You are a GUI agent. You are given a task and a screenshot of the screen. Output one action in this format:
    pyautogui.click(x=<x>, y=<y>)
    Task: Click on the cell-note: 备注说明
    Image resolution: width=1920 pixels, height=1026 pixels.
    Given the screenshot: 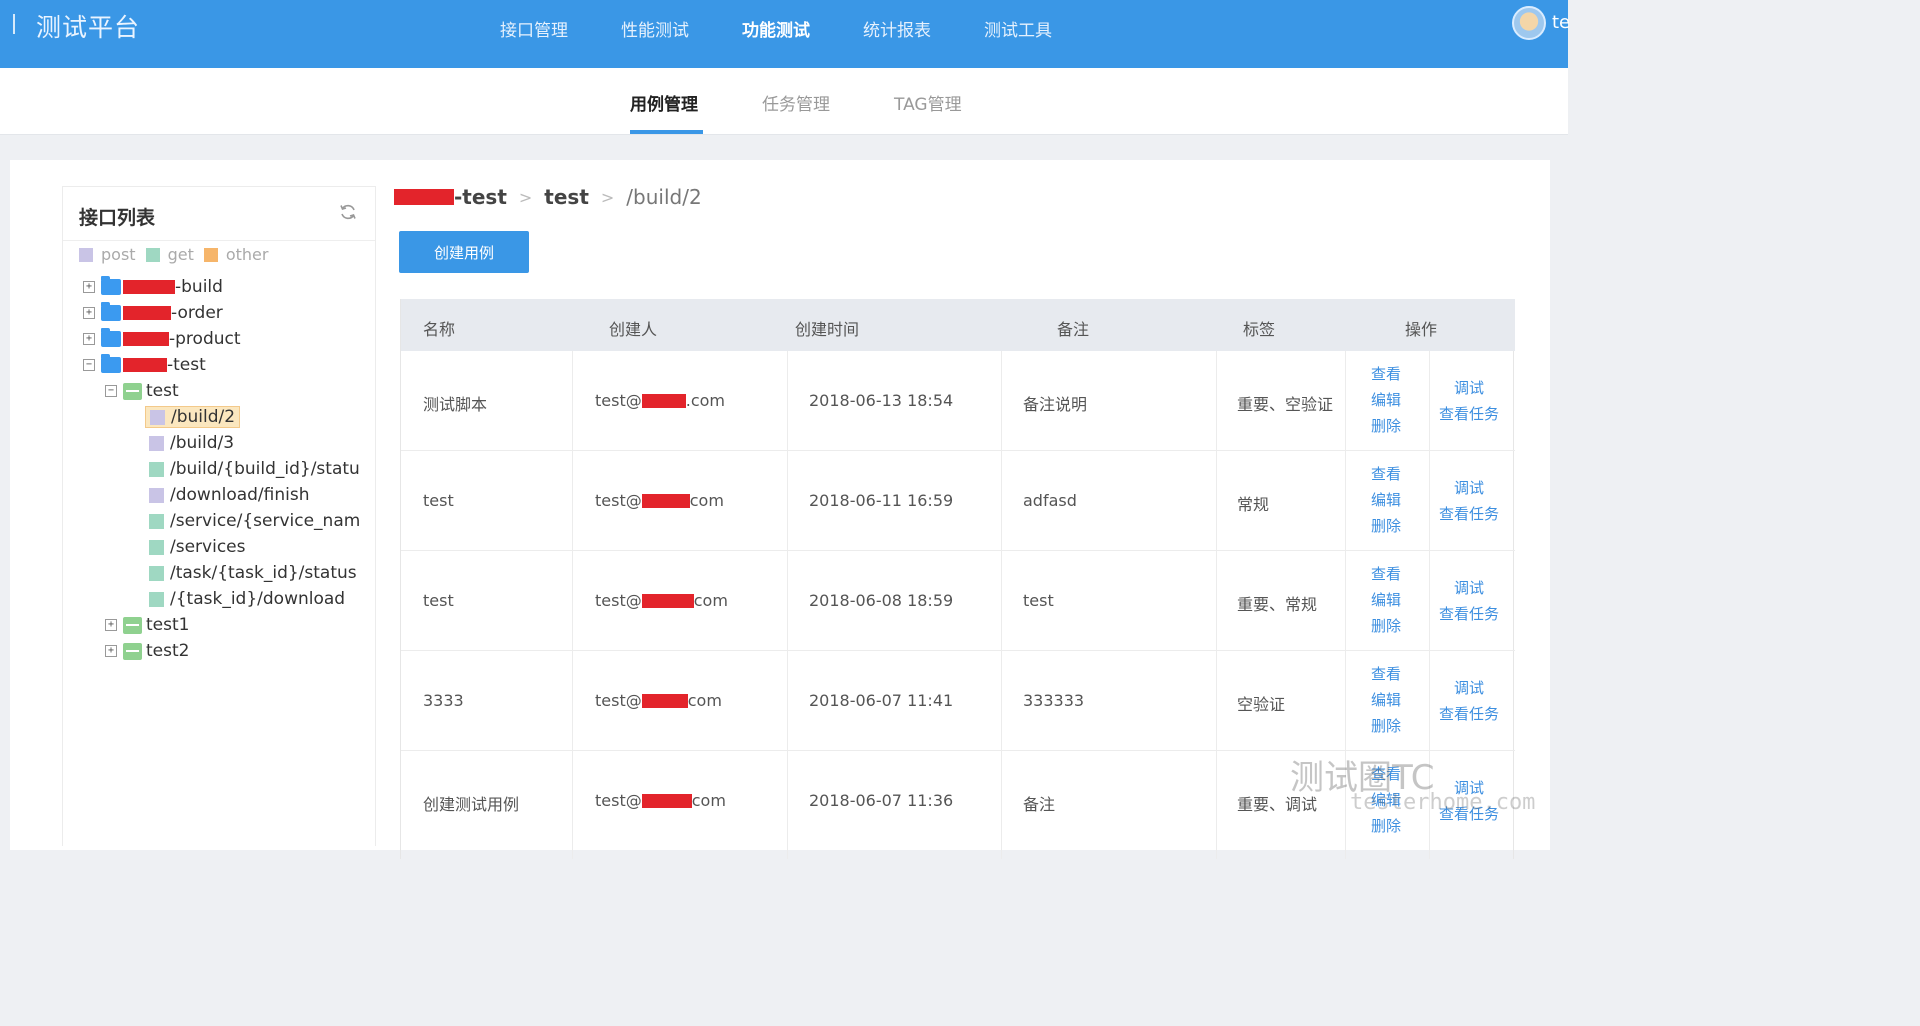 What is the action you would take?
    pyautogui.click(x=1055, y=404)
    